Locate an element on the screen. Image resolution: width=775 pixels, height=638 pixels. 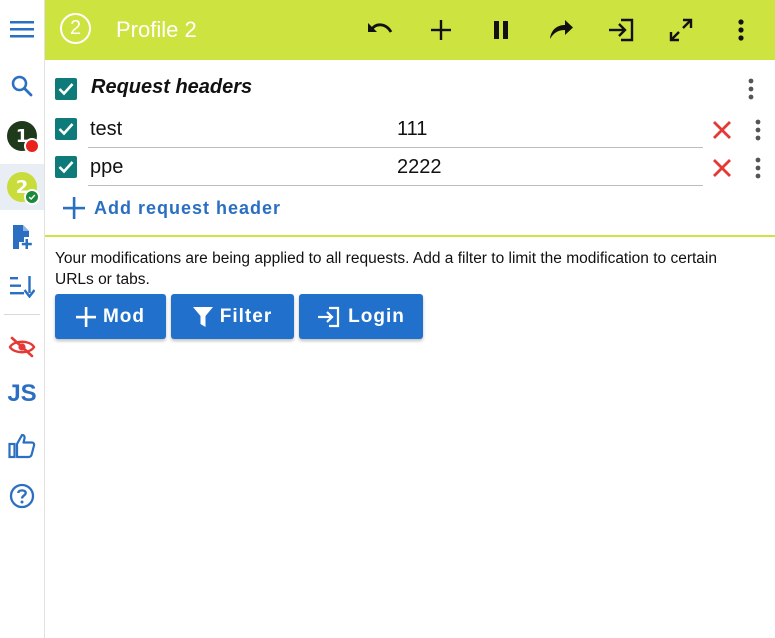
header-value: 111 is located at coordinates (412, 129).